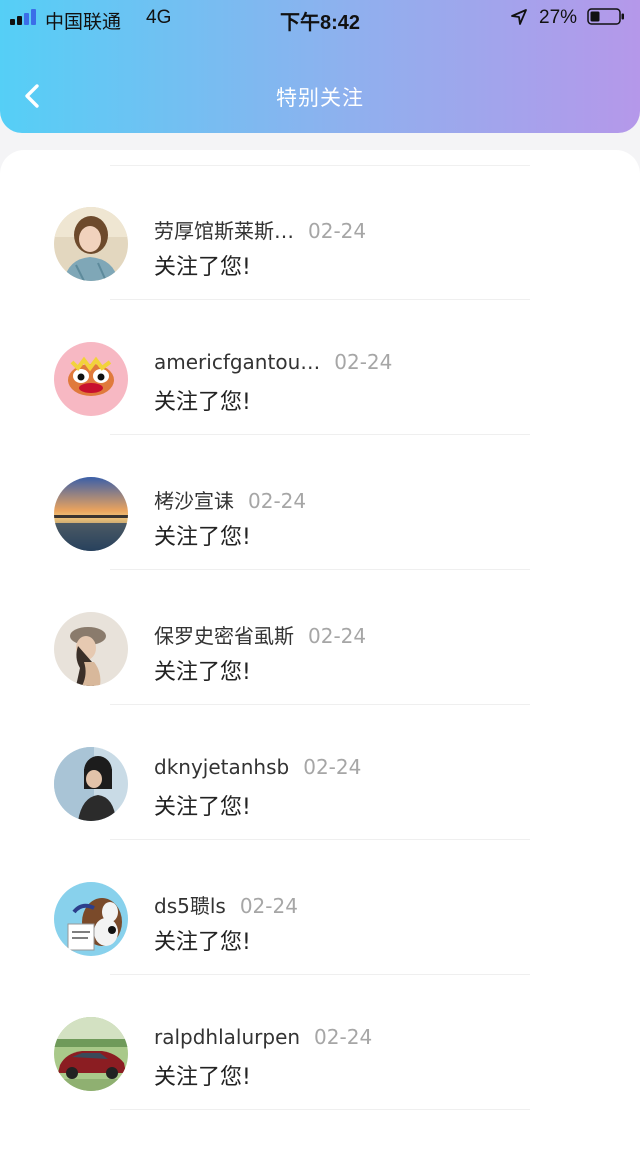 This screenshot has height=1150, width=640. I want to click on list-item: dknyjetanhsb 02-24 关注了您!, so click(320, 772).